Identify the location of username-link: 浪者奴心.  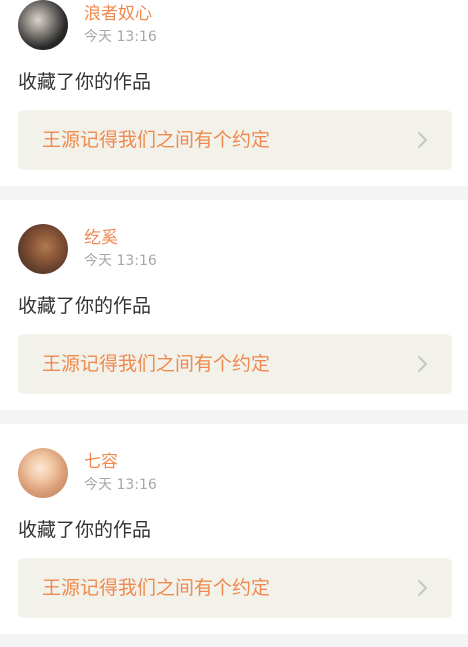
(118, 14).